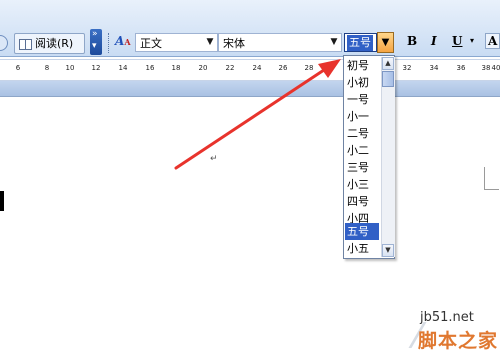 This screenshot has width=500, height=353. Describe the element at coordinates (491, 178) in the screenshot. I see `margin-corner-mark` at that location.